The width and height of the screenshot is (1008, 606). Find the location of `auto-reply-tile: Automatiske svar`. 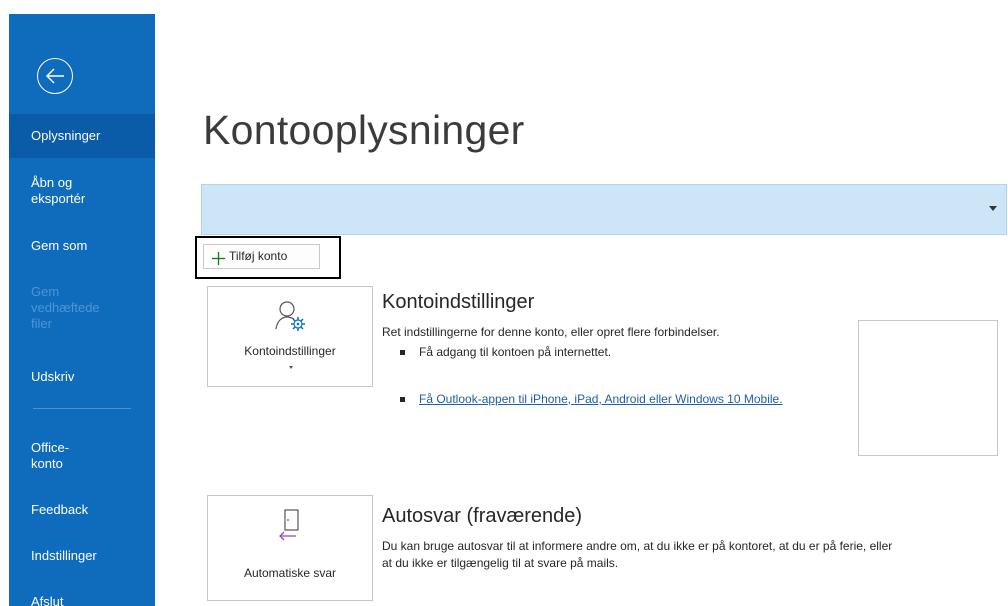

auto-reply-tile: Automatiske svar is located at coordinates (290, 548).